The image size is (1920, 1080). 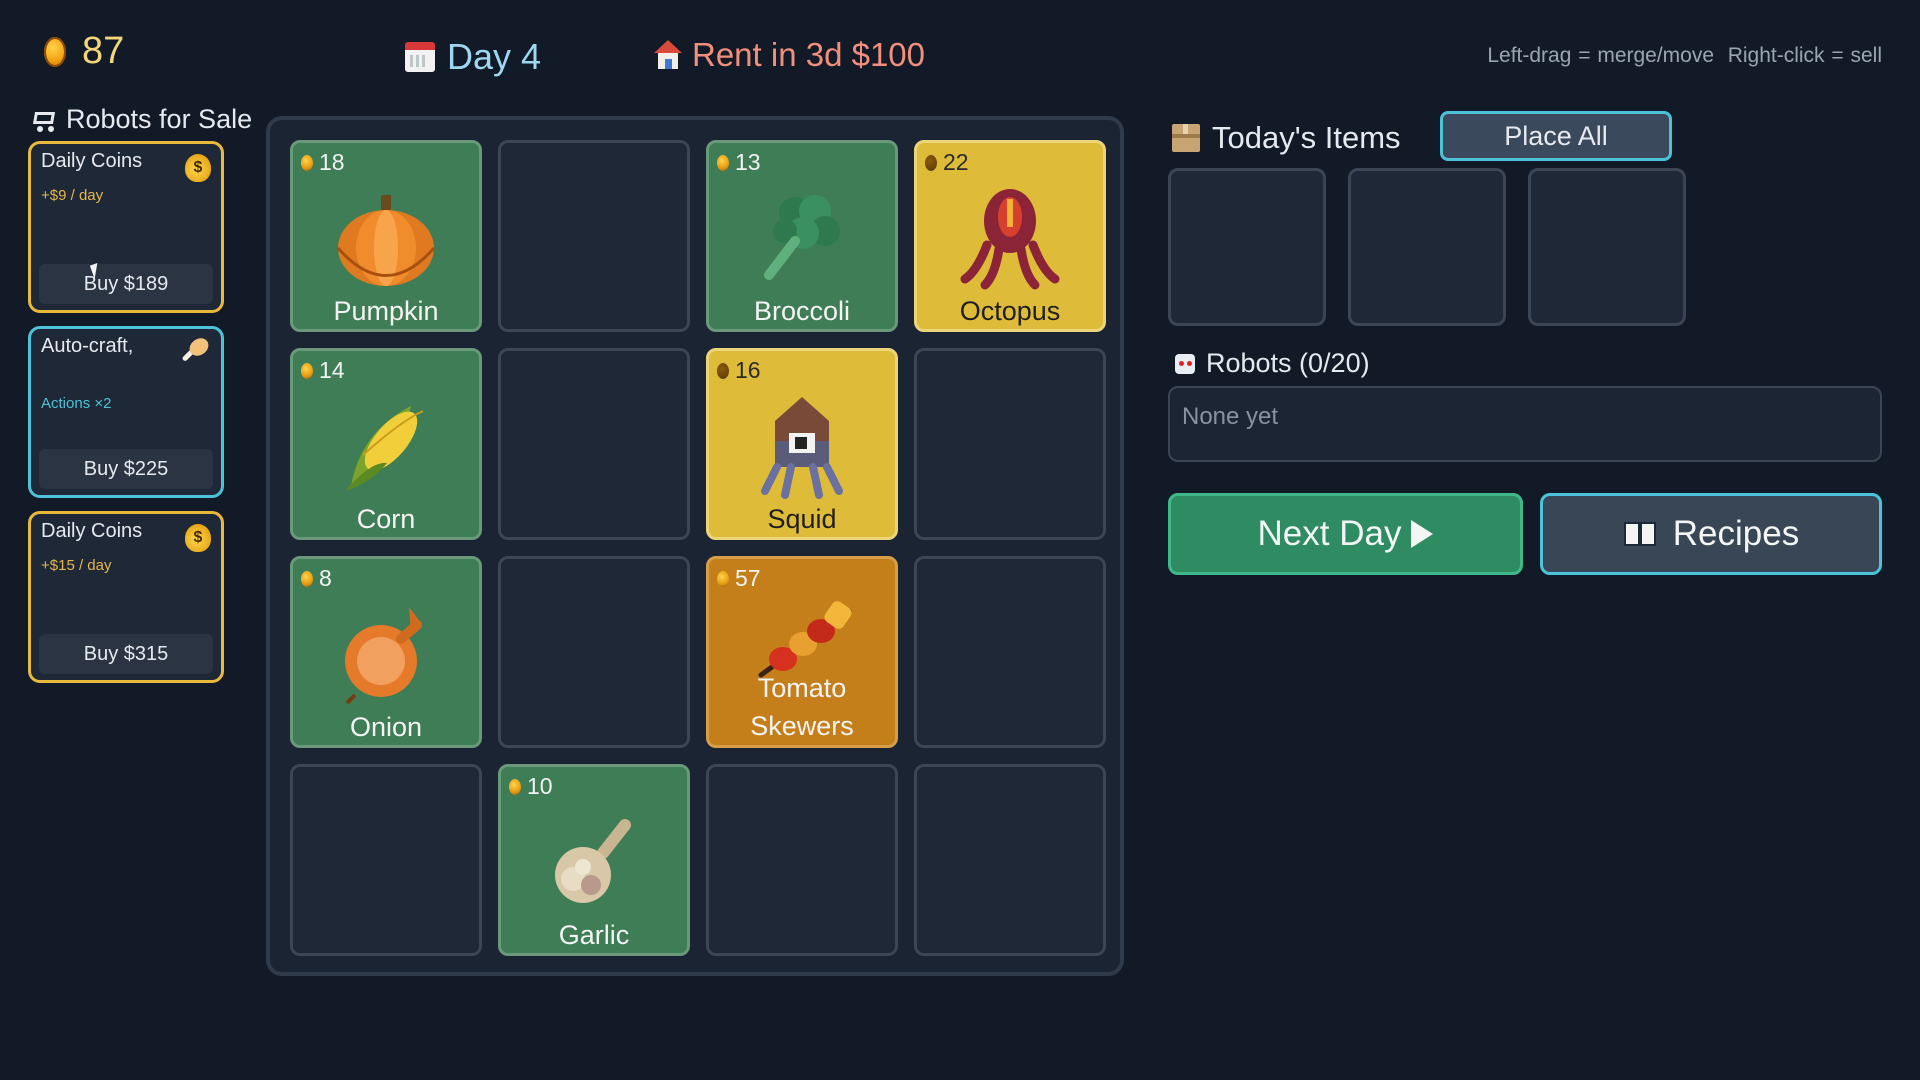 I want to click on calendar-icon, so click(x=420, y=57).